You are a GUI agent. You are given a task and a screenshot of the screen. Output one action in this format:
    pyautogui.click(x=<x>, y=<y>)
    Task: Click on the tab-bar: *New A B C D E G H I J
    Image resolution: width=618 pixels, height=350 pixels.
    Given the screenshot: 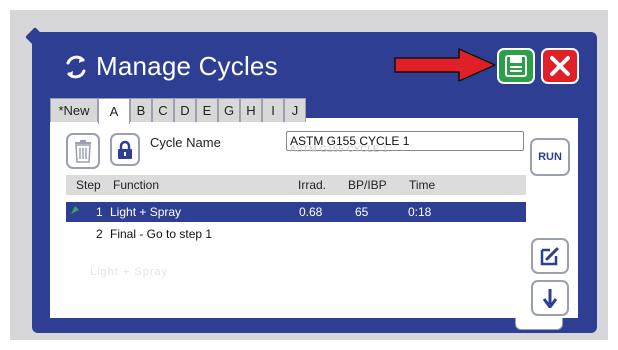 What is the action you would take?
    pyautogui.click(x=178, y=111)
    